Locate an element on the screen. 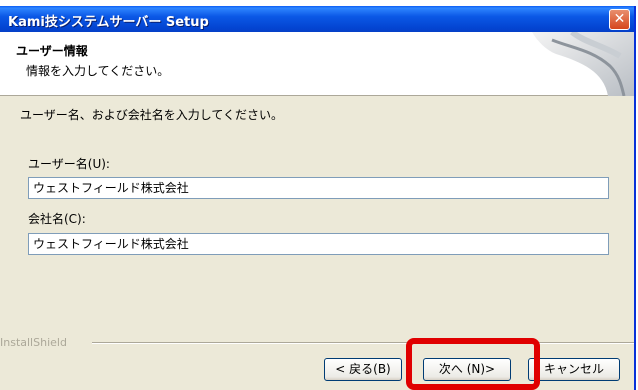 The height and width of the screenshot is (390, 638). close-icon: ✕ is located at coordinates (619, 19).